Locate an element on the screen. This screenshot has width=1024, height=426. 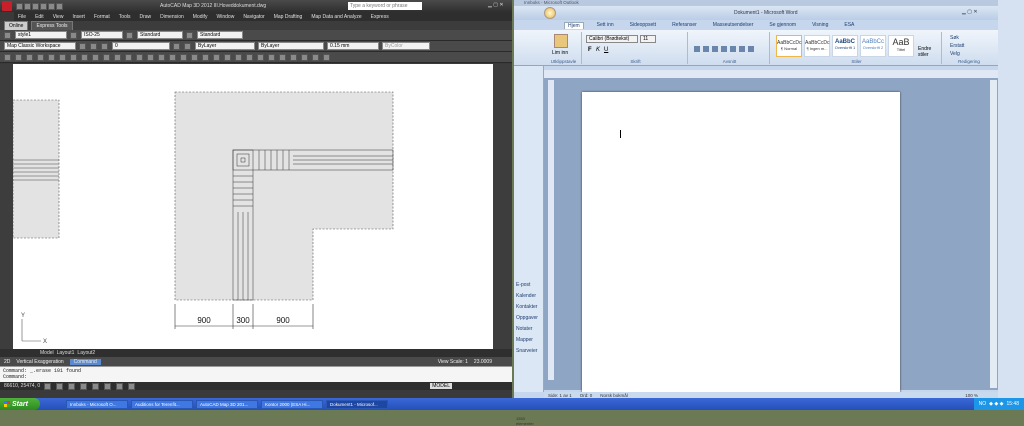
plotstyle-combo: ByColor is located at coordinates (406, 46).